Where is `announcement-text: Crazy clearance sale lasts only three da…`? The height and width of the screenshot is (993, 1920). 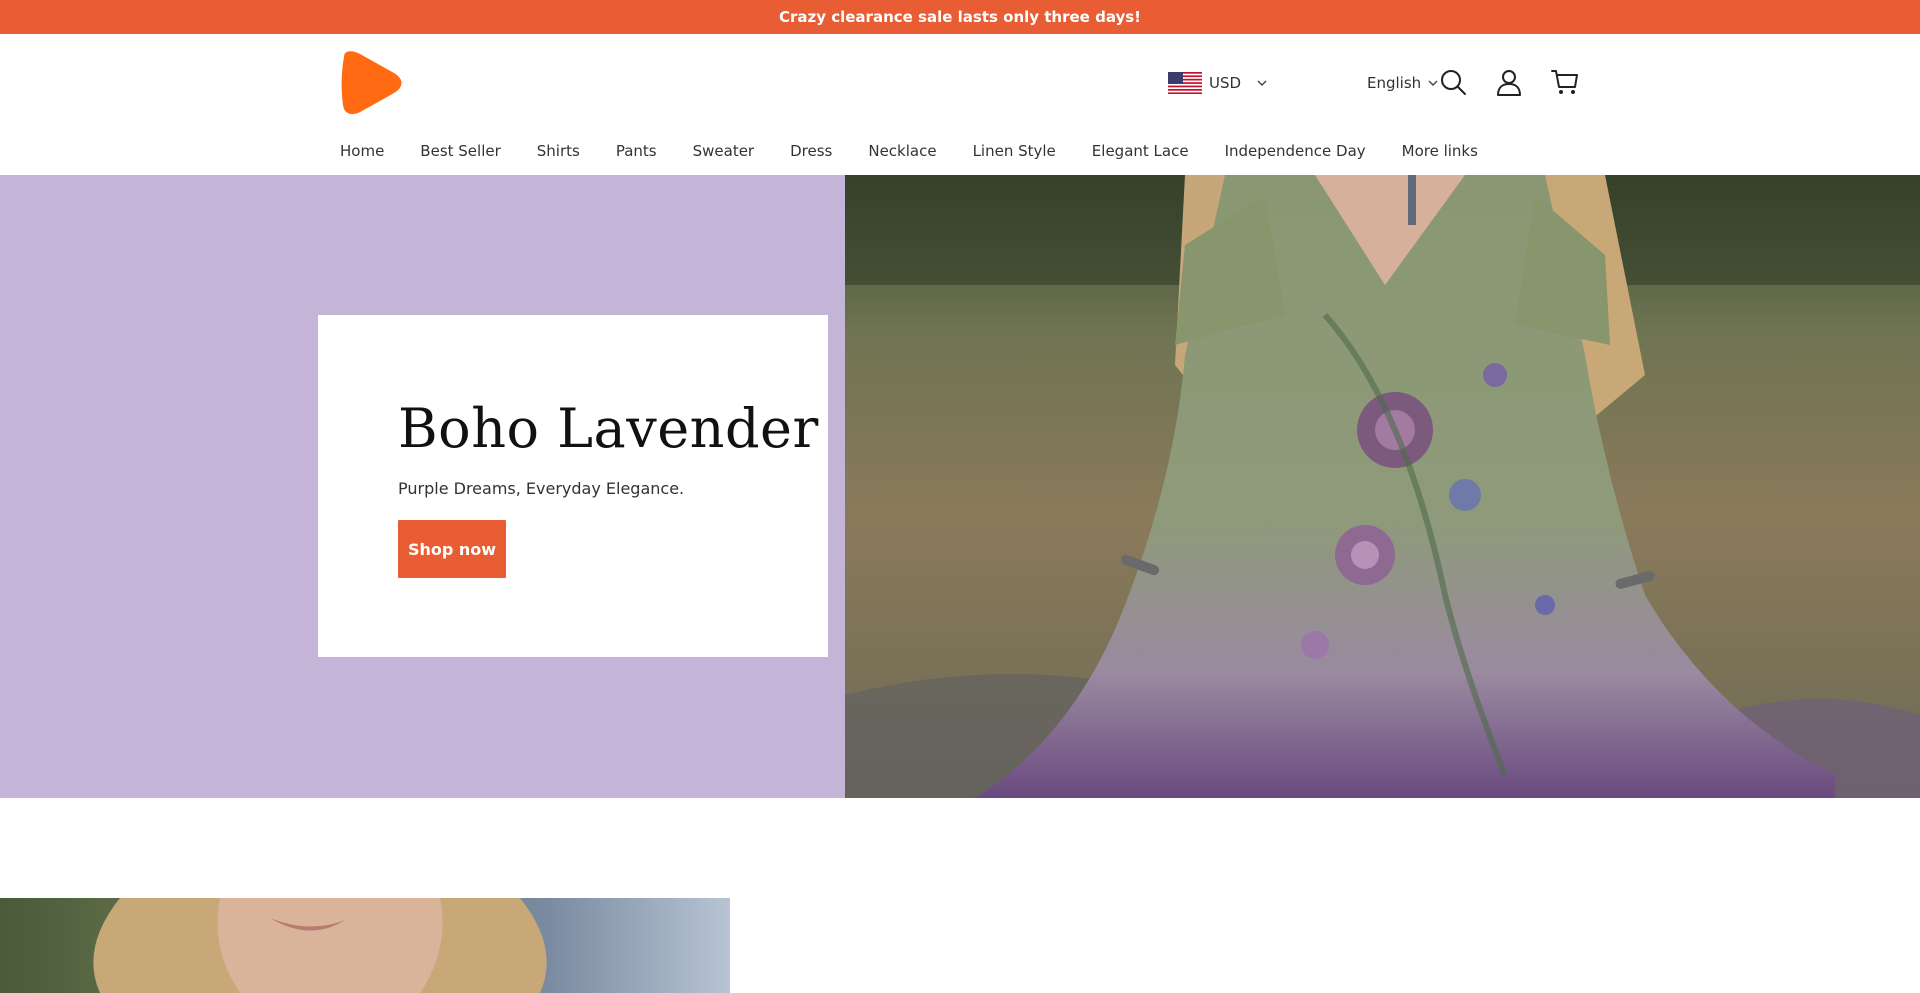
announcement-text: Crazy clearance sale lasts only three da… is located at coordinates (960, 17).